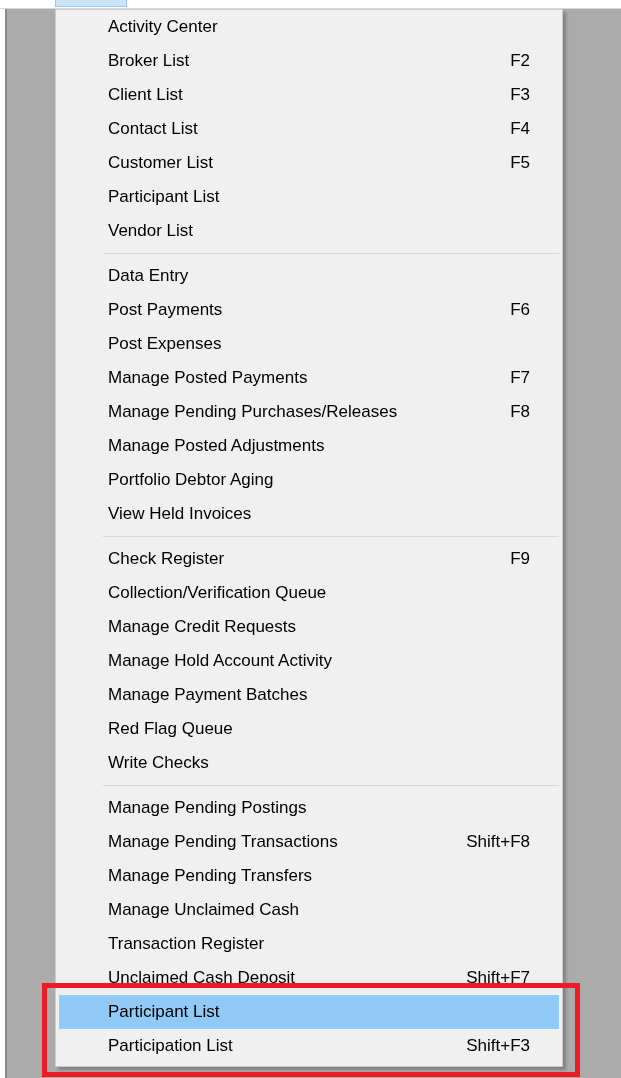 The height and width of the screenshot is (1078, 621). I want to click on shortcut-label: F2, so click(520, 61).